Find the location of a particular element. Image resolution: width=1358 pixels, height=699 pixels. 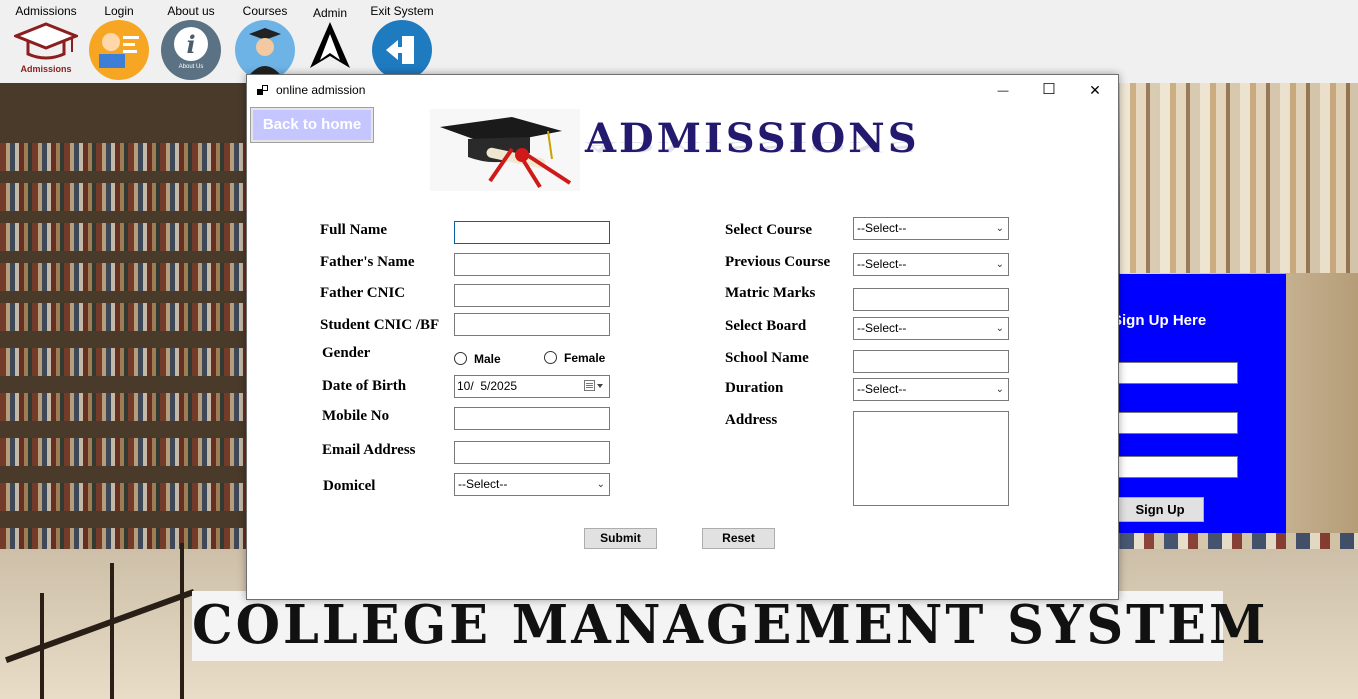

info-icon: i About Us is located at coordinates (191, 50).